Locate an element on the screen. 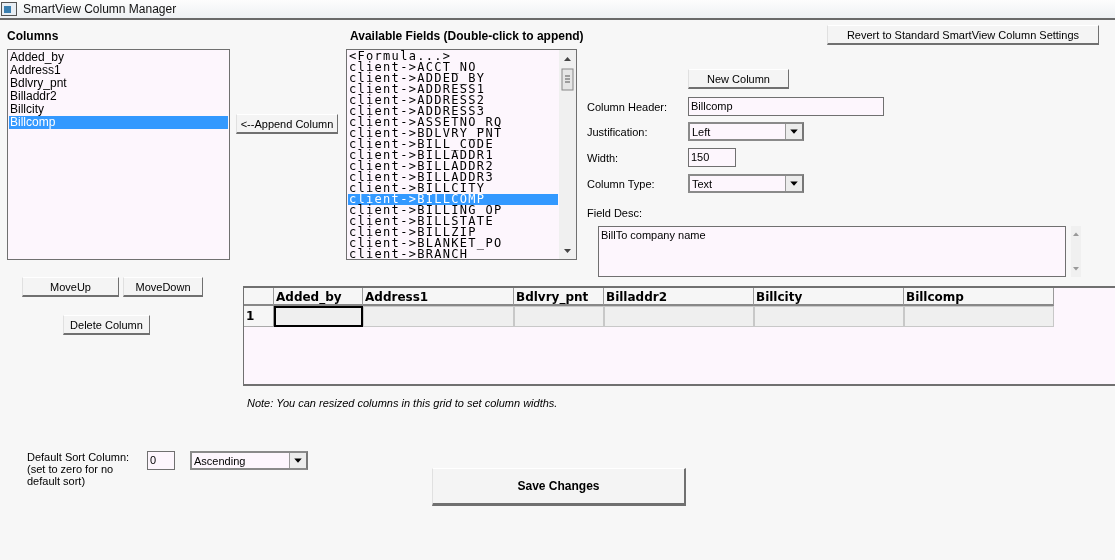 Image resolution: width=1115 pixels, height=560 pixels. field-label: Column Type: is located at coordinates (621, 183).